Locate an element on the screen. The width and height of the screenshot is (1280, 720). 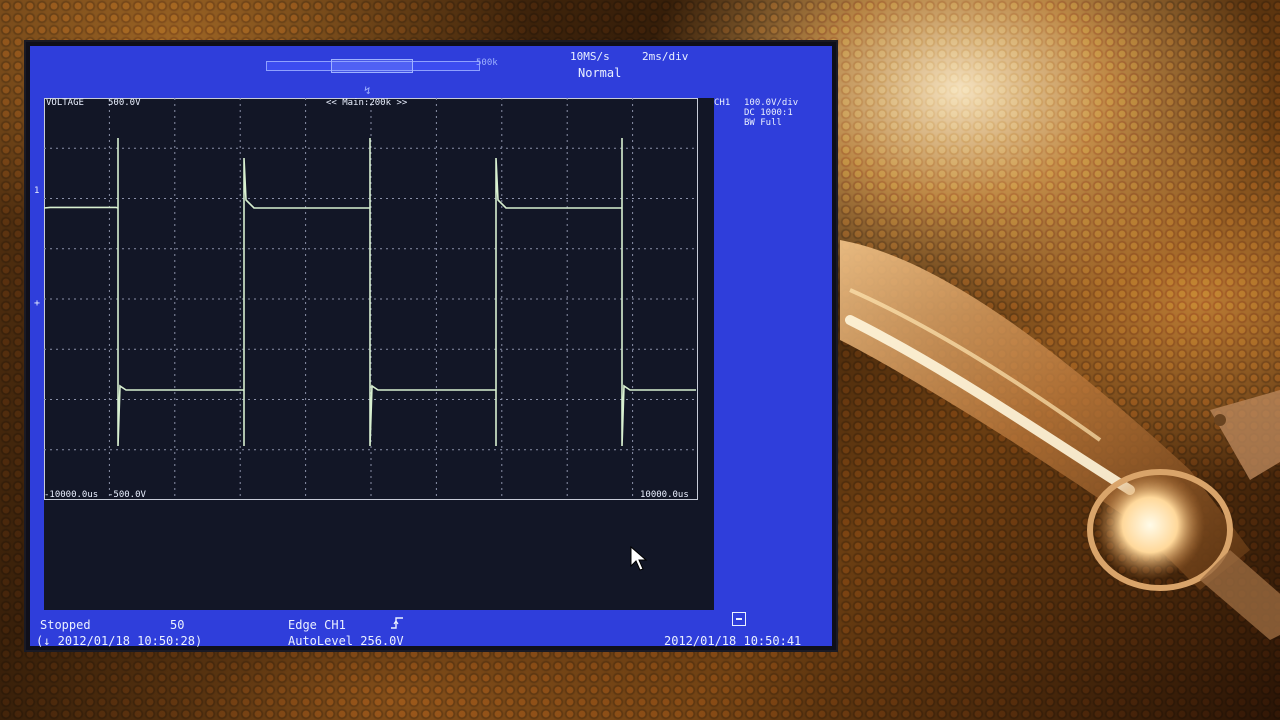
channel-marker-icon: 1 is located at coordinates (37, 191).